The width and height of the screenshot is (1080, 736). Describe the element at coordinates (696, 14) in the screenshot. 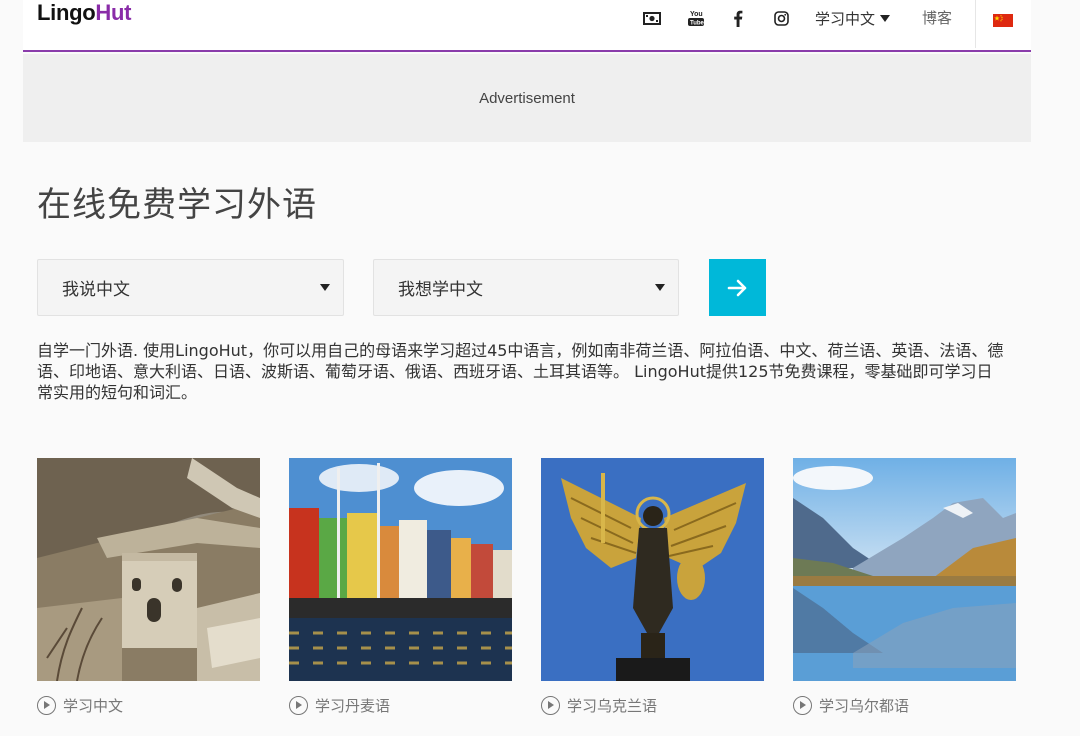

I see `svg-text: You` at that location.